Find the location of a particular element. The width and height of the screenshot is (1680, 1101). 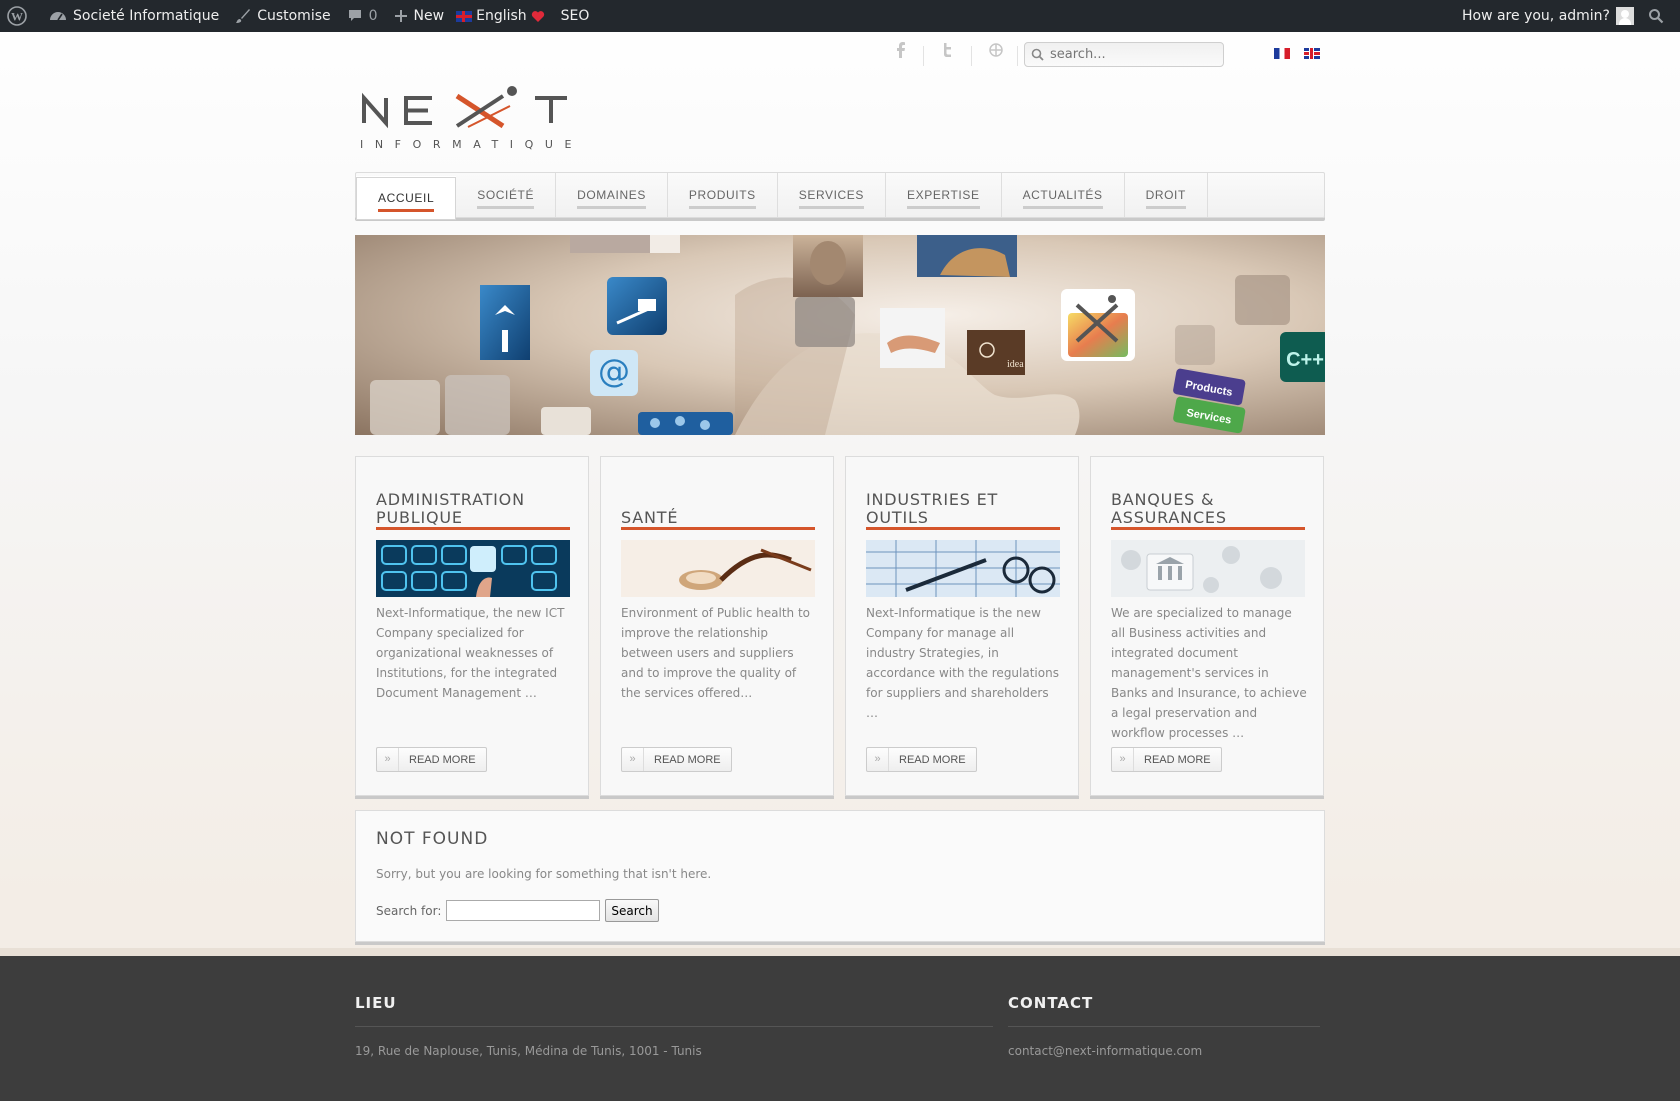

search-form: Search for: Search is located at coordinates (517, 910).